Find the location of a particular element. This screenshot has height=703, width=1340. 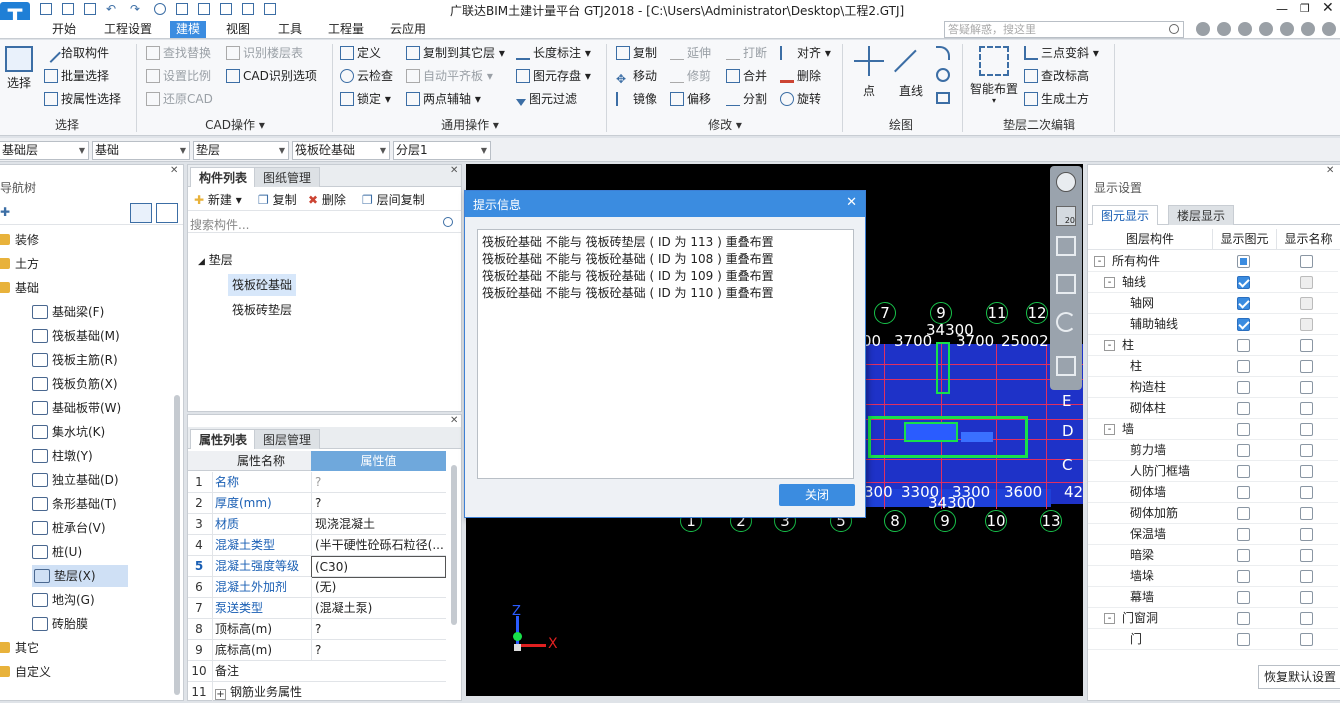

minimize-icon: — is located at coordinates (1282, 9).